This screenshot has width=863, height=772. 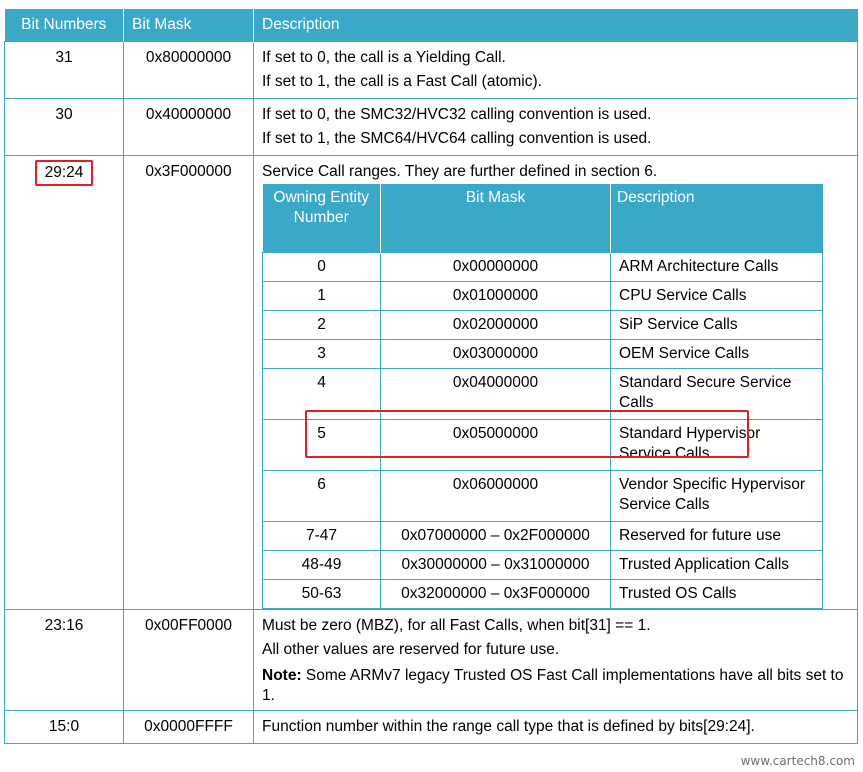 I want to click on bits-cell: 31, so click(x=64, y=70).